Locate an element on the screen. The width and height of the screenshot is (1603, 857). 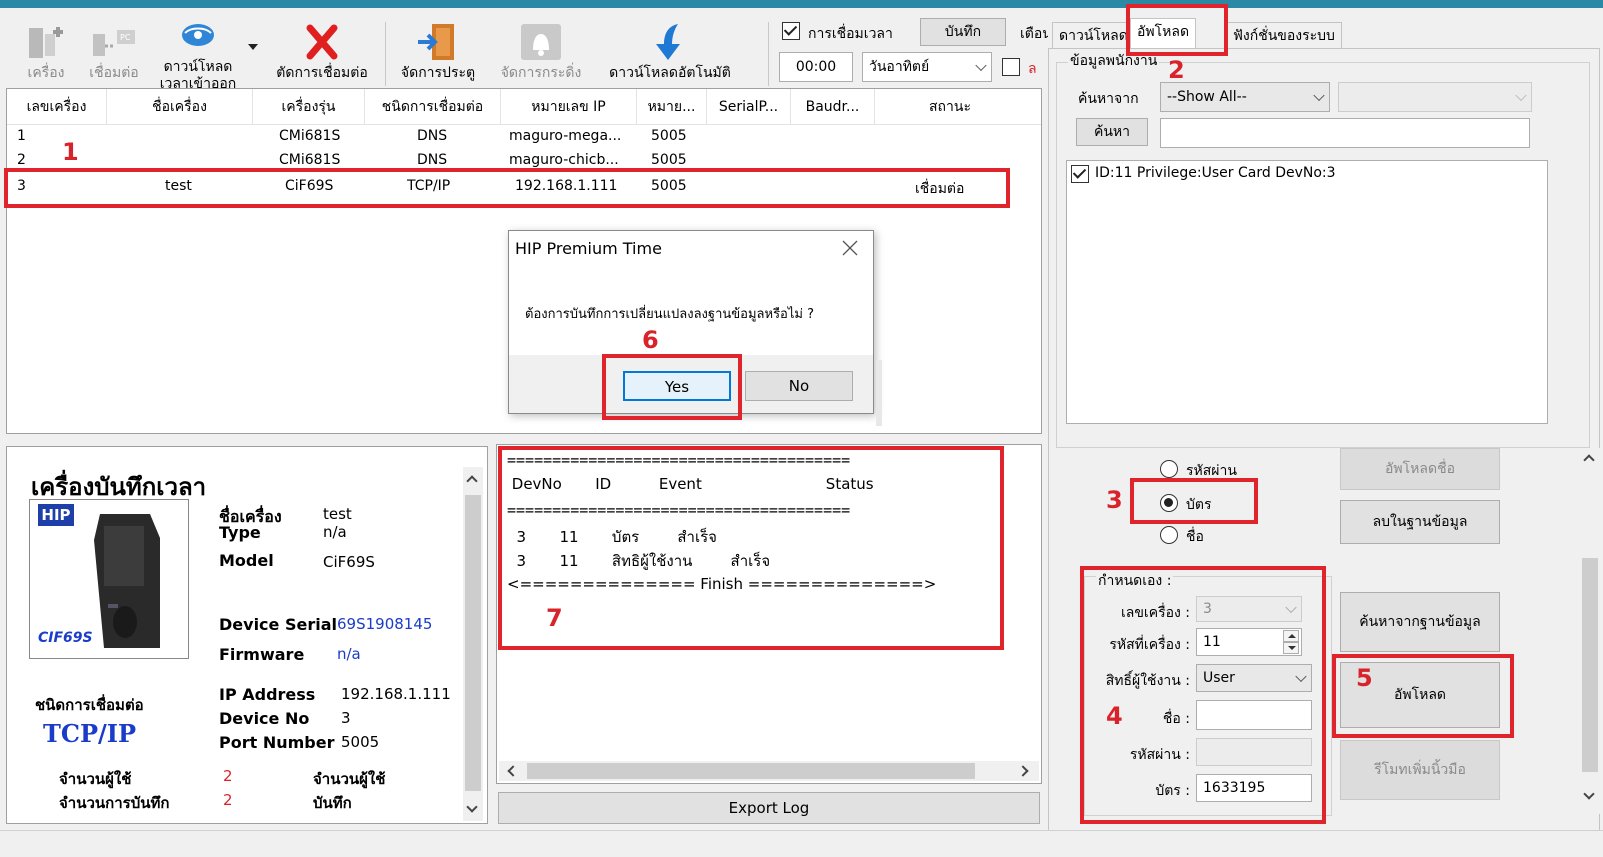
label-conn-type: ชนิดการเชื่อมต่อ is located at coordinates (89, 705).